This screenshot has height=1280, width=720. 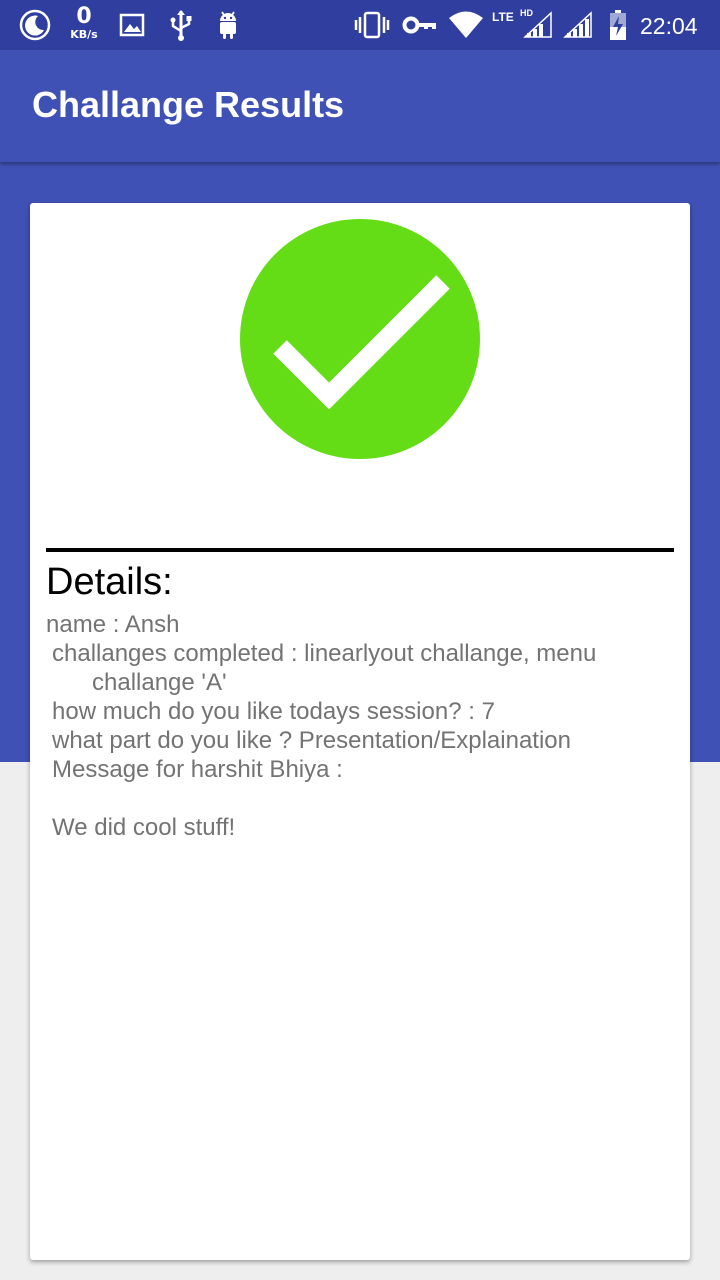 I want to click on check-circle-icon, so click(x=360, y=339).